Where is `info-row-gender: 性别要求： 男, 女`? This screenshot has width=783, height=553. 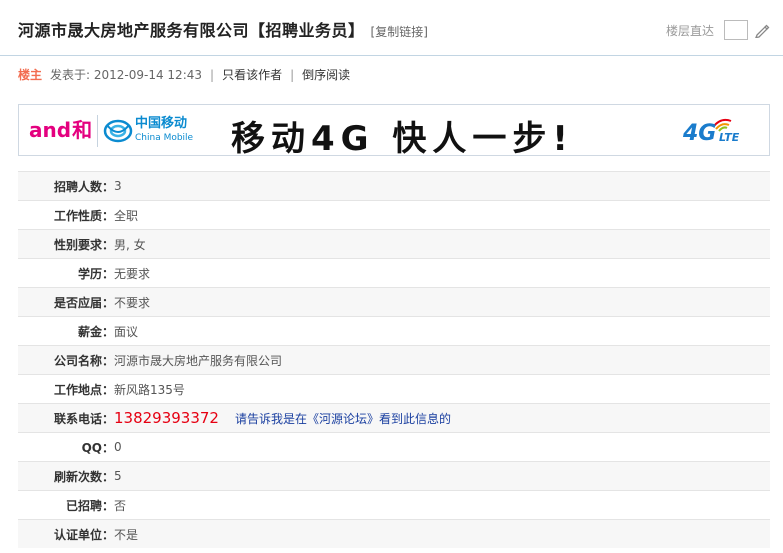 info-row-gender: 性别要求： 男, 女 is located at coordinates (394, 243).